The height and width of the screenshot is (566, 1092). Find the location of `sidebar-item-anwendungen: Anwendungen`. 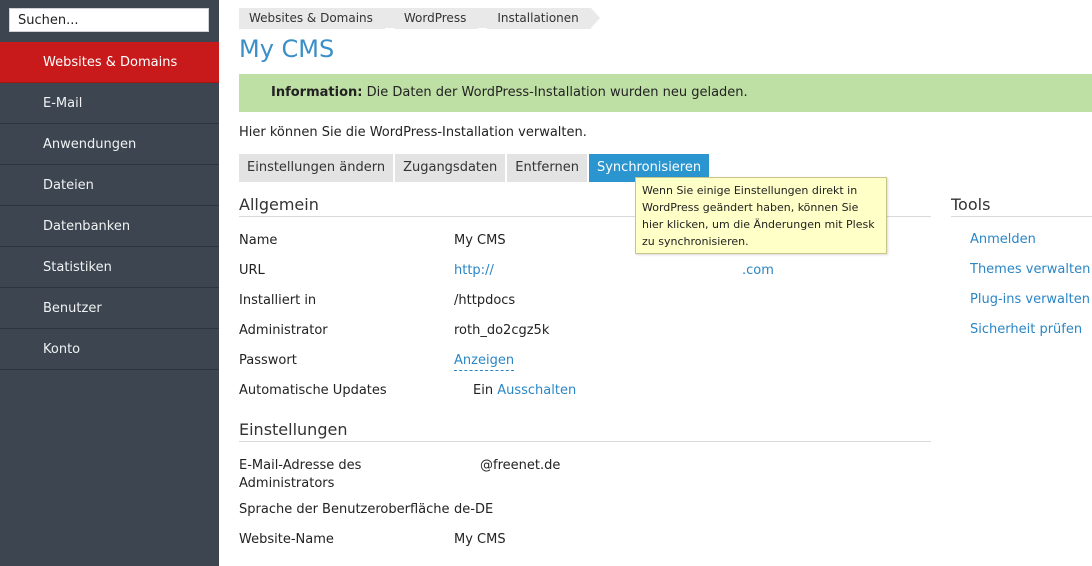

sidebar-item-anwendungen: Anwendungen is located at coordinates (109, 144).